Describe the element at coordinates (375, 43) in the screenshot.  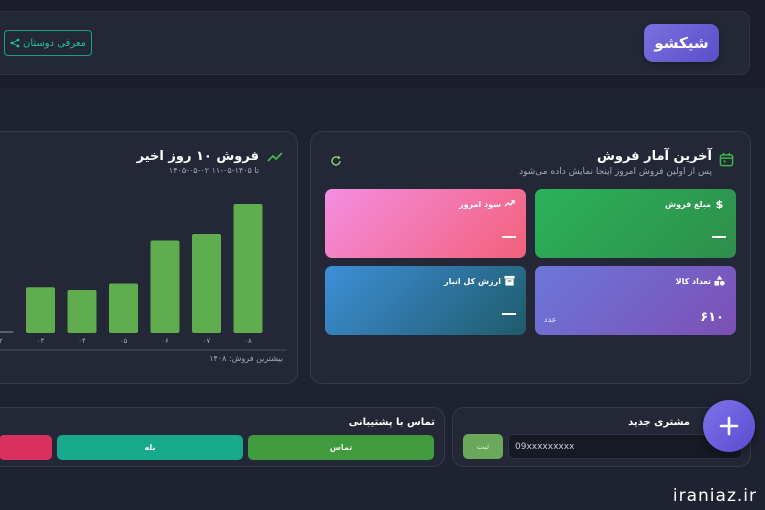
I see `top-bar: معرفی دوستان شیکشو` at that location.